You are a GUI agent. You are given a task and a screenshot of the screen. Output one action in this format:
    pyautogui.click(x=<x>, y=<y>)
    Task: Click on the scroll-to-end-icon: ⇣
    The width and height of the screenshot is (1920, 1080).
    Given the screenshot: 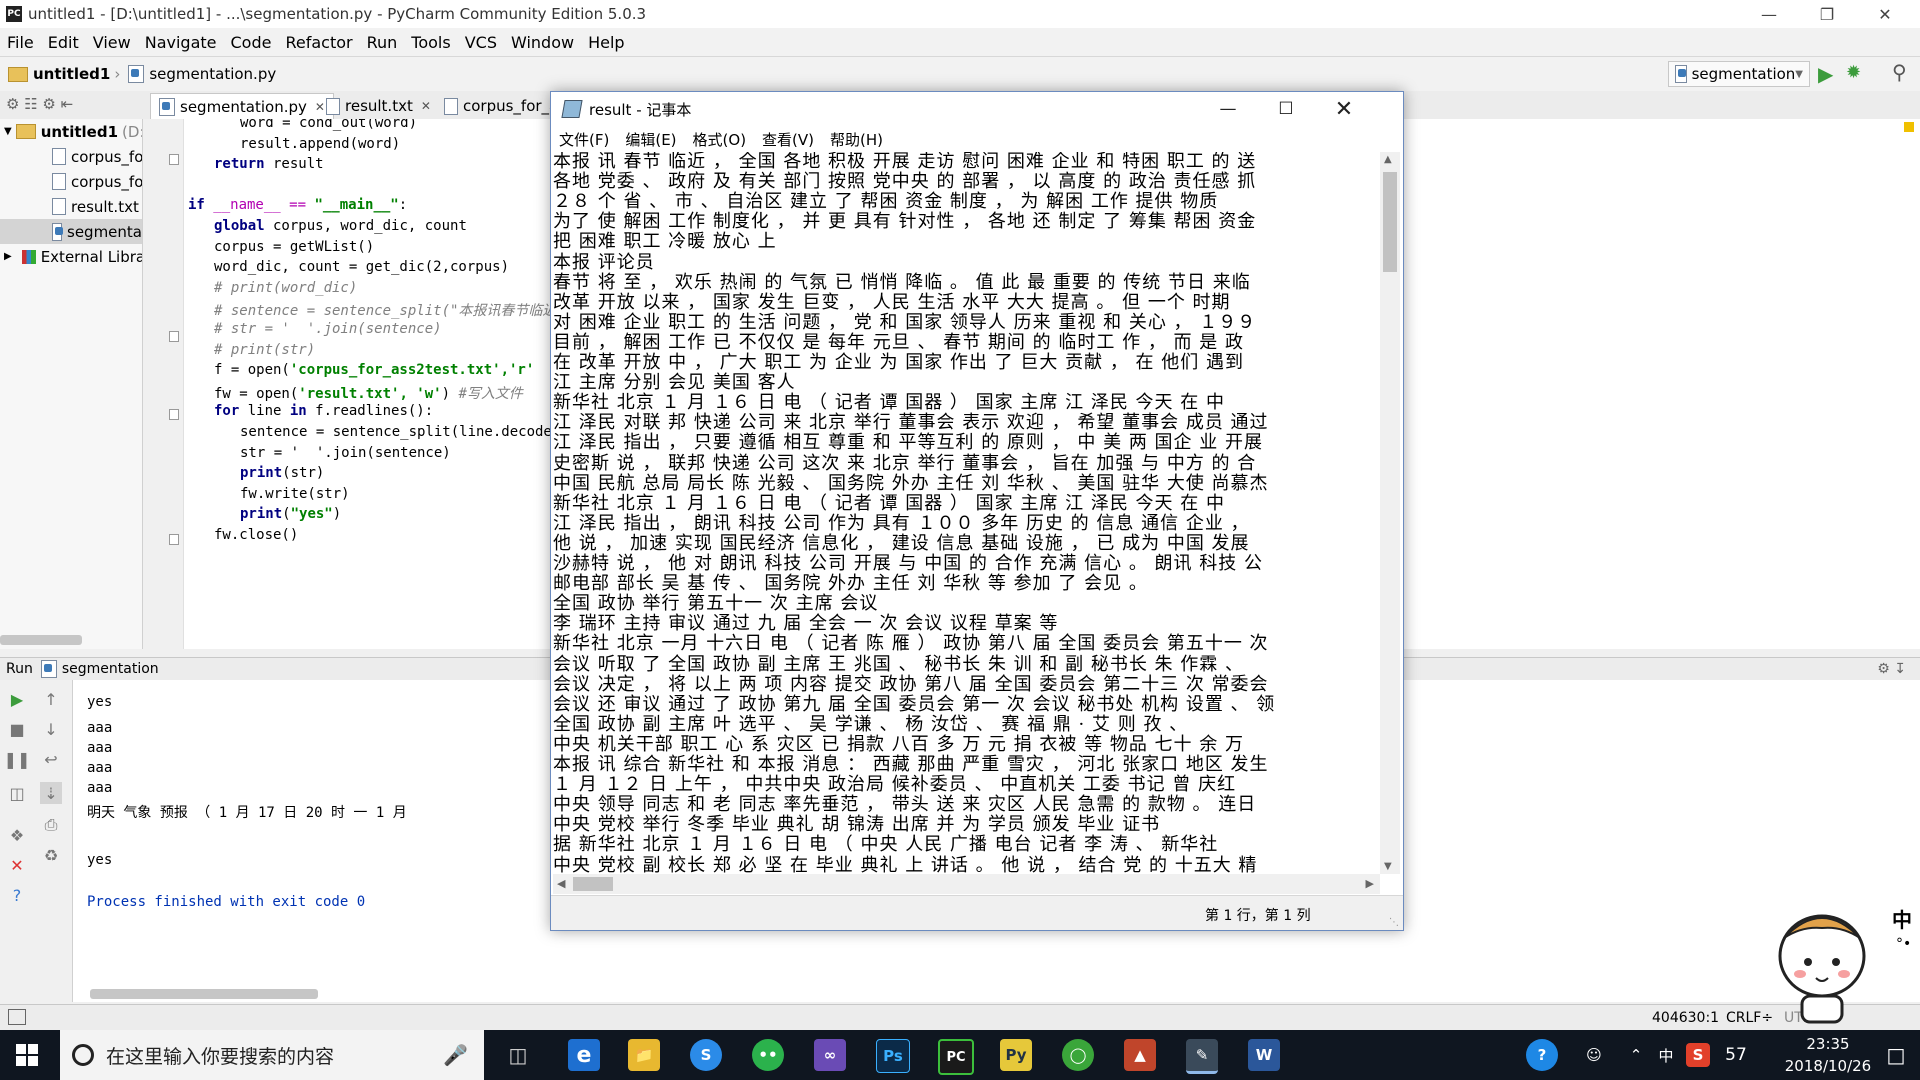 What is the action you would take?
    pyautogui.click(x=51, y=793)
    